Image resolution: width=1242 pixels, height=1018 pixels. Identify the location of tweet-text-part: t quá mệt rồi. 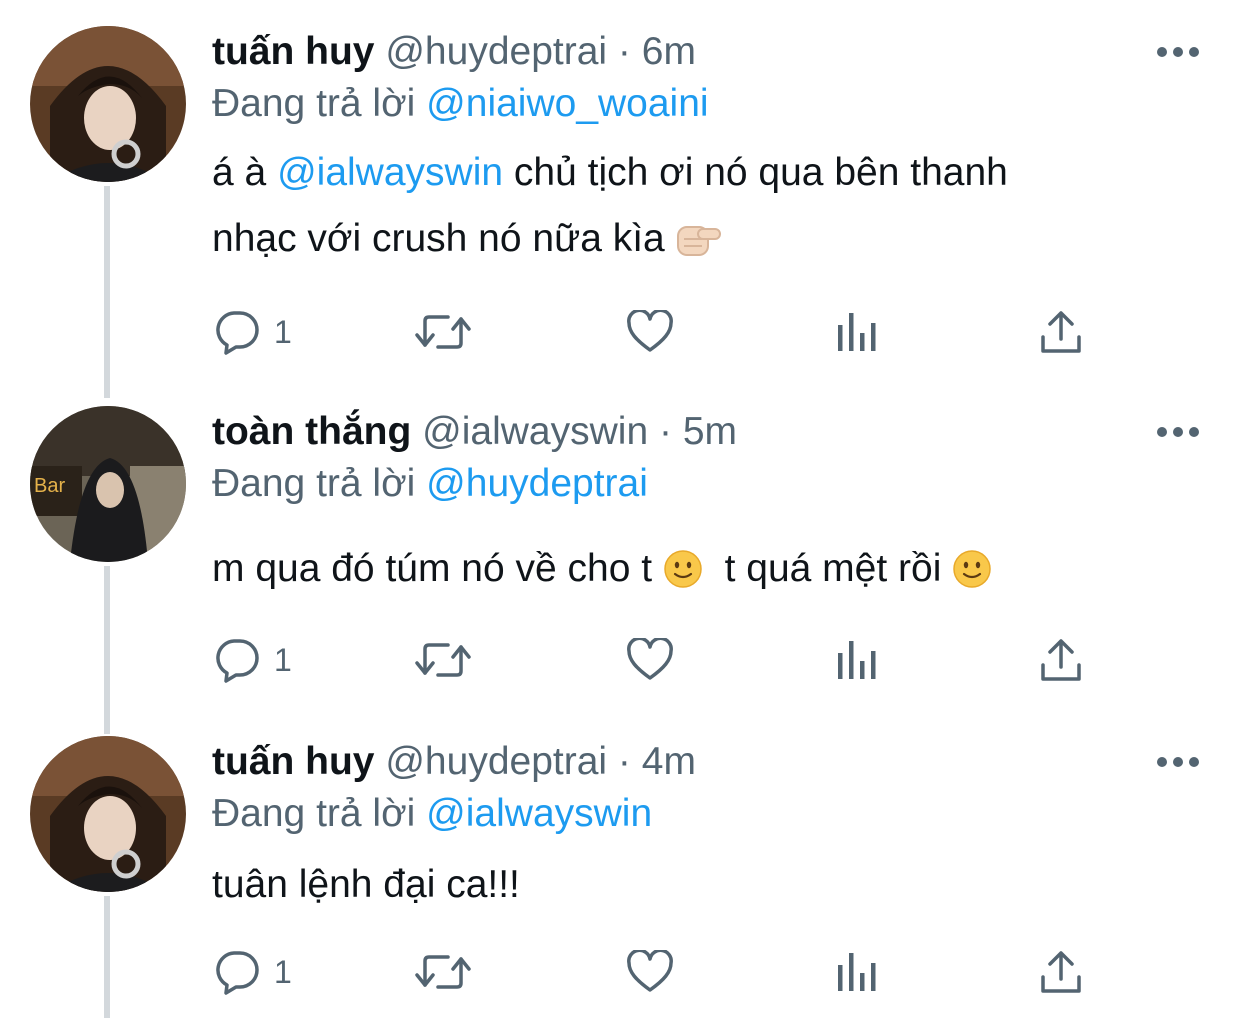
(833, 568).